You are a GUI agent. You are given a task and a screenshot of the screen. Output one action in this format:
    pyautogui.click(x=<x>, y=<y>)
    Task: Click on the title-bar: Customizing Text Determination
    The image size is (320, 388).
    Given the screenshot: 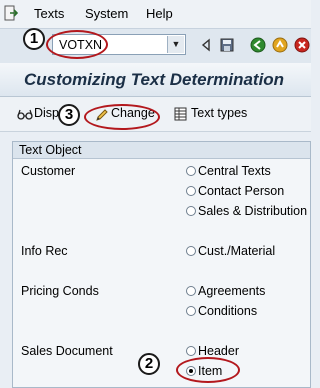 What is the action you would take?
    pyautogui.click(x=155, y=80)
    